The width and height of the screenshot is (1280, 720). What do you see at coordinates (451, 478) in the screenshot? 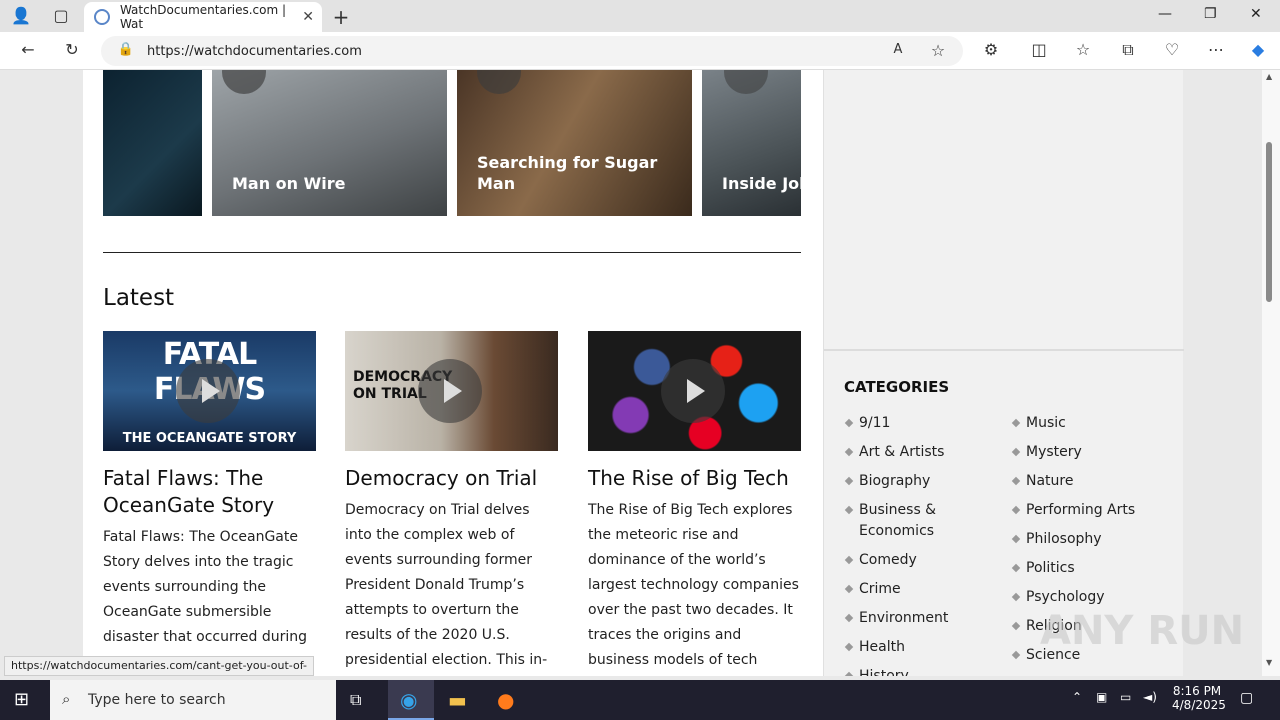
I see `article-title: Democracy on Trial` at bounding box center [451, 478].